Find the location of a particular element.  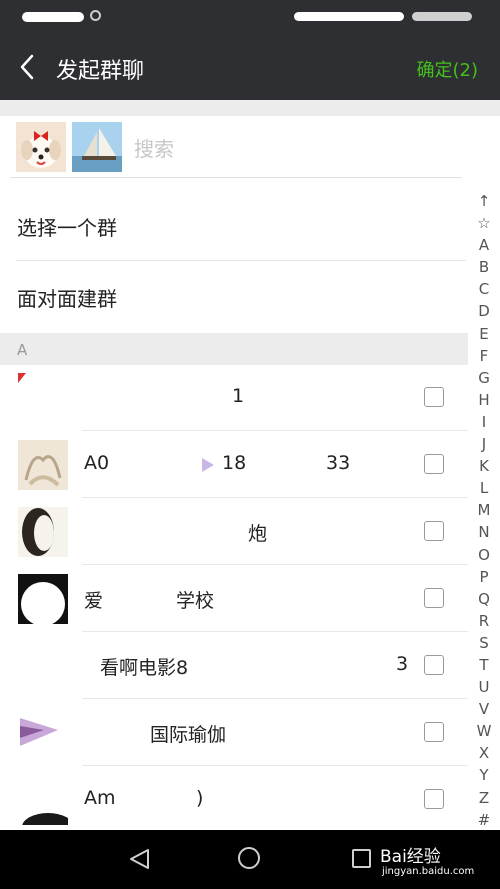

index-letter: A is located at coordinates (484, 245).